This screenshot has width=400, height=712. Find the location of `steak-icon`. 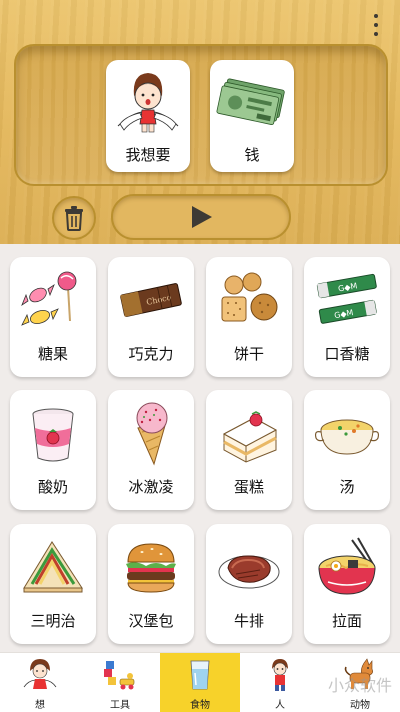

steak-icon is located at coordinates (249, 572).